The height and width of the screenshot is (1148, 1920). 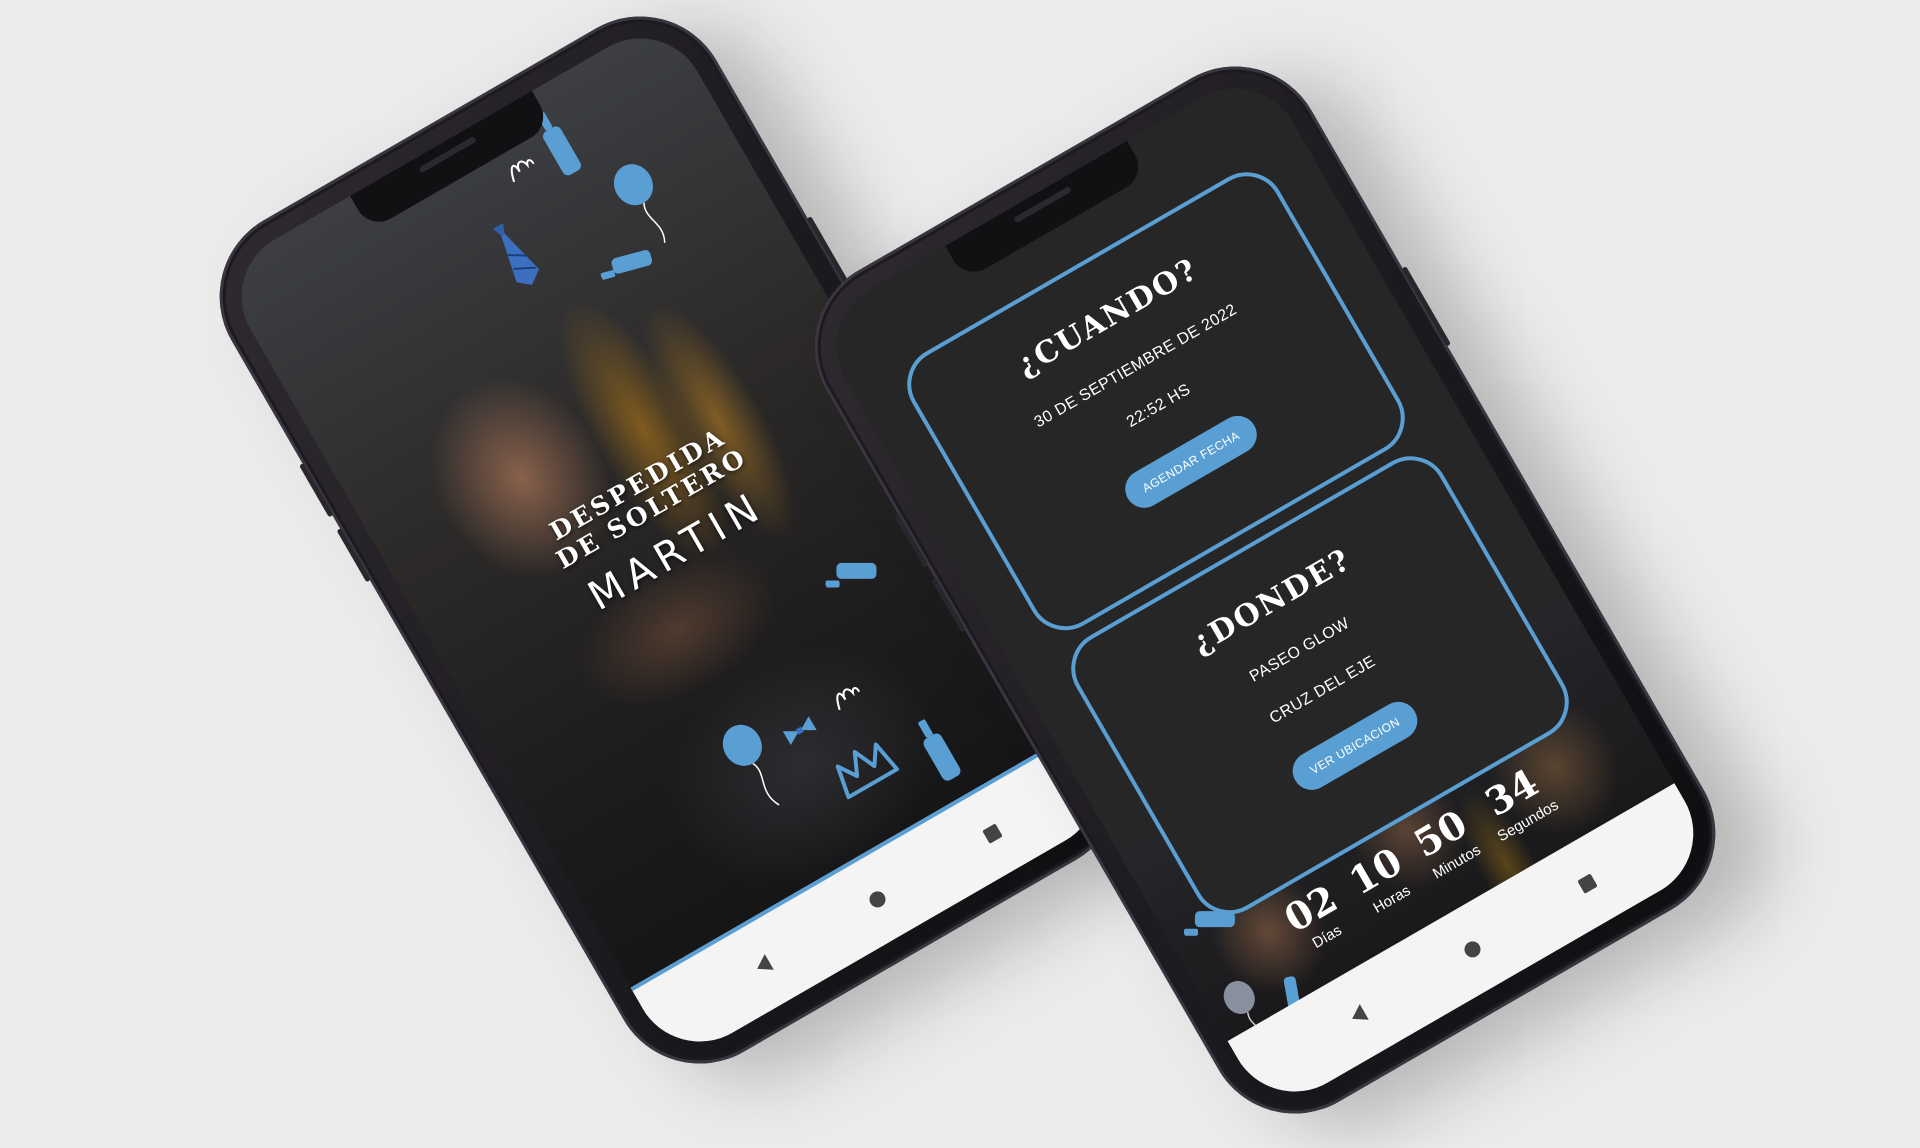 I want to click on view-location-button: VER UBICACION, so click(x=1355, y=746).